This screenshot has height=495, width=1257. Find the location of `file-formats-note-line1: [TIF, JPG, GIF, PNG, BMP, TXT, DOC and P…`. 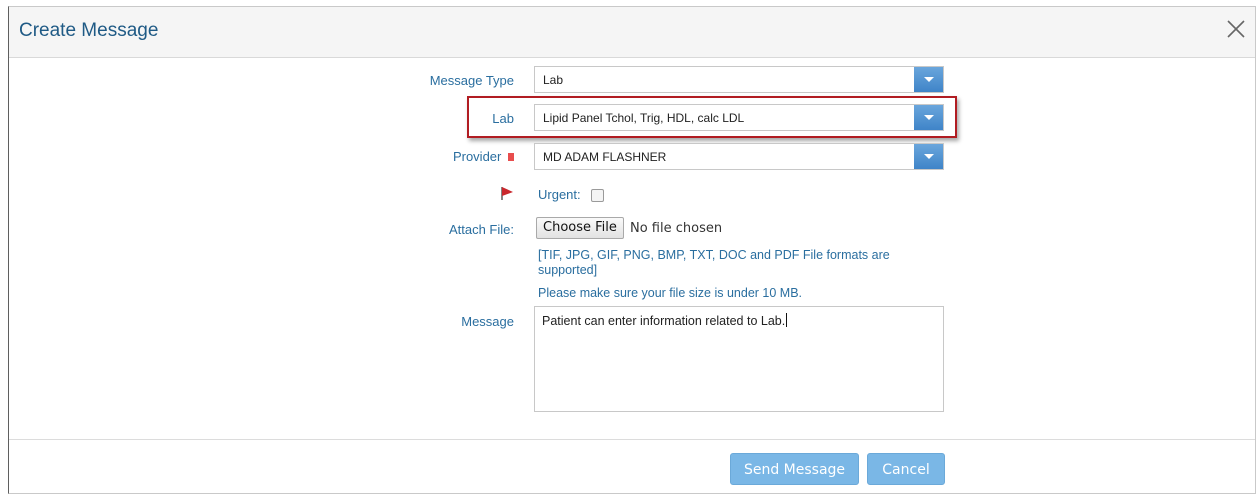

file-formats-note-line1: [TIF, JPG, GIF, PNG, BMP, TXT, DOC and P… is located at coordinates (714, 255).